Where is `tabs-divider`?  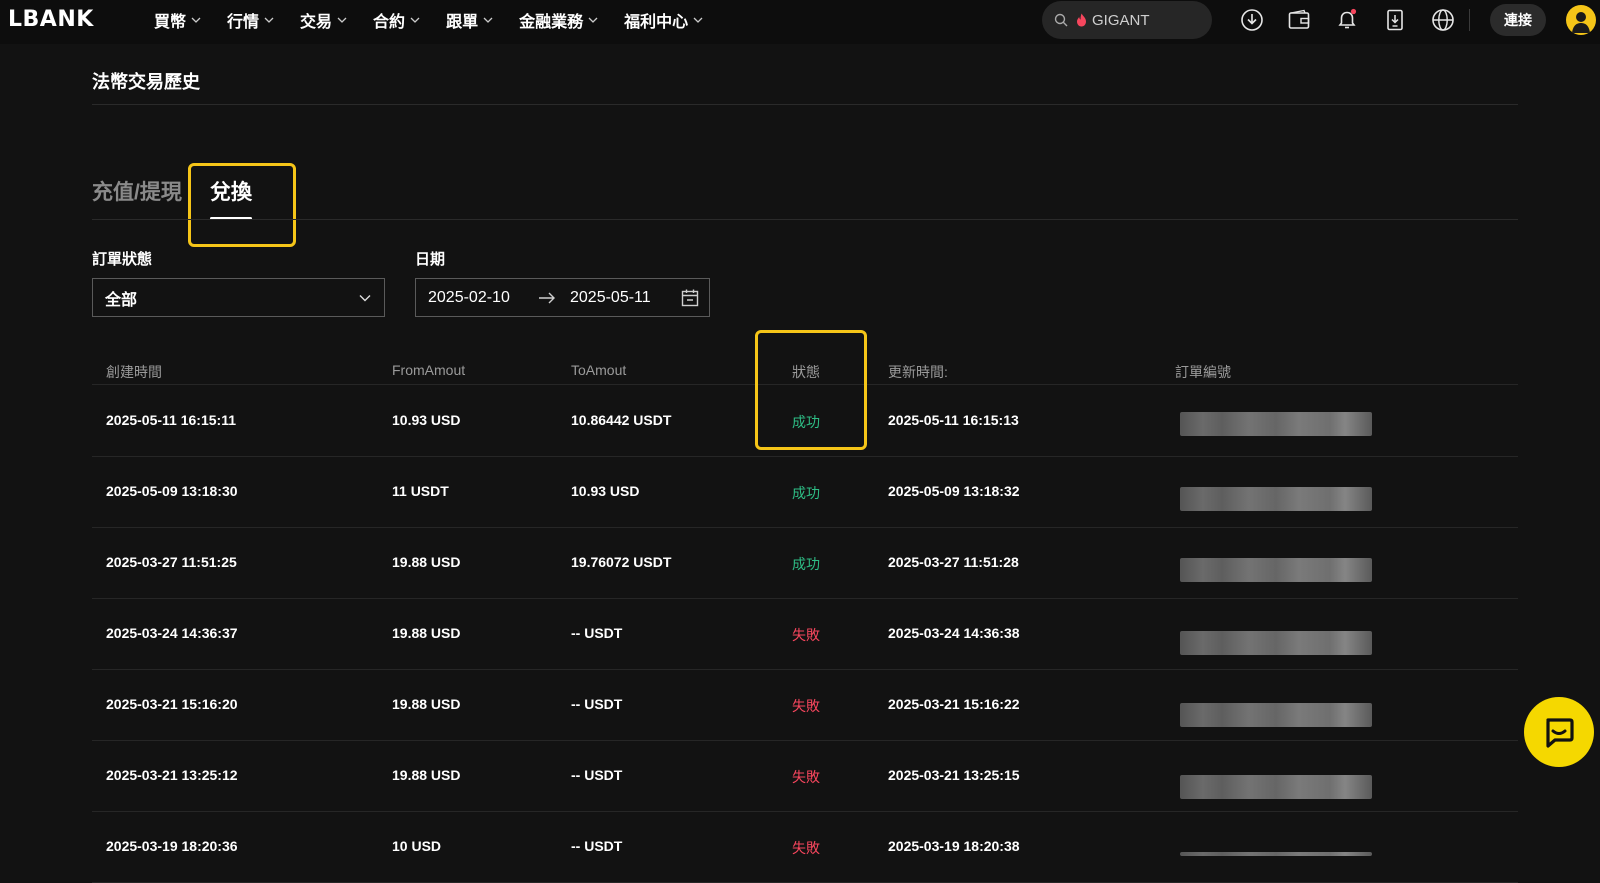 tabs-divider is located at coordinates (805, 219).